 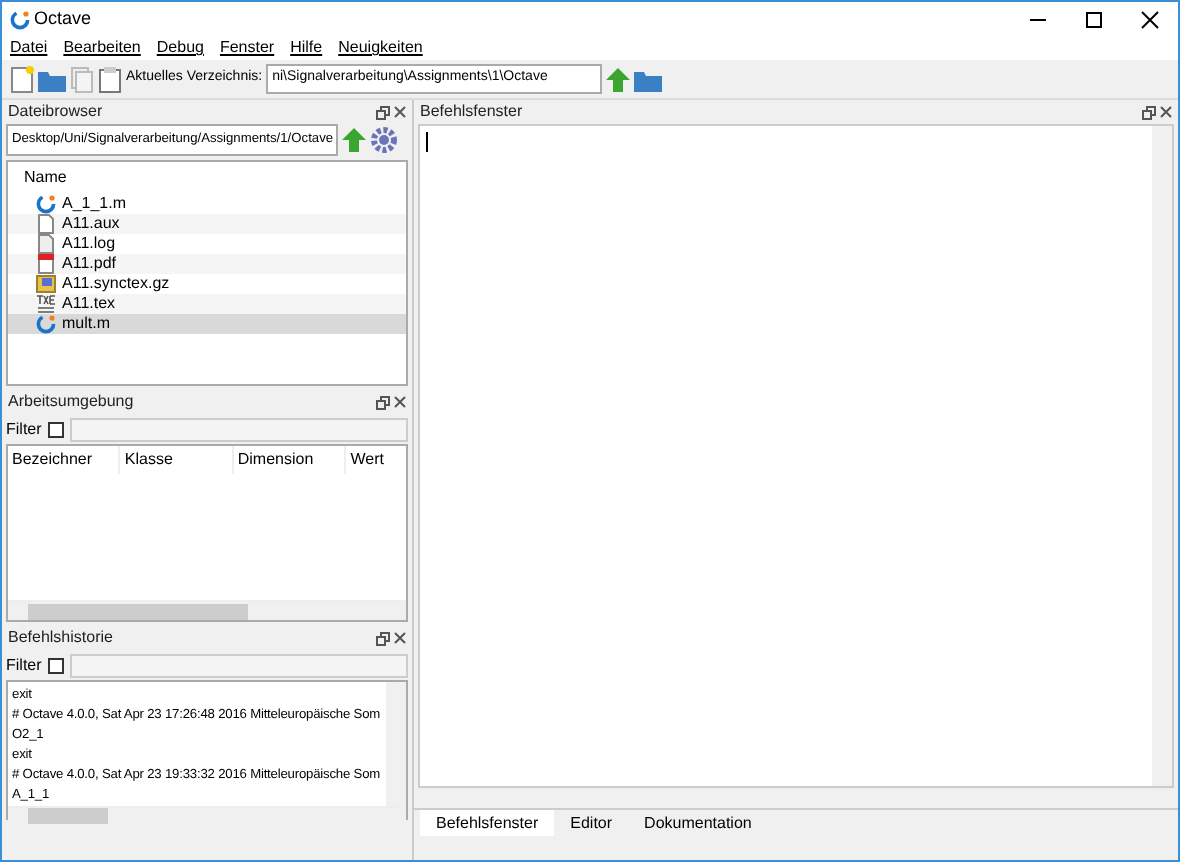 What do you see at coordinates (380, 48) in the screenshot?
I see `menu-item: Neuigkeiten` at bounding box center [380, 48].